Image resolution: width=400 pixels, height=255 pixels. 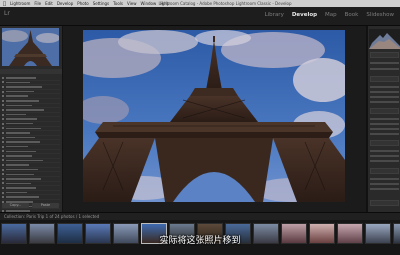 I want to click on basic-panel-header, so click(x=384, y=79).